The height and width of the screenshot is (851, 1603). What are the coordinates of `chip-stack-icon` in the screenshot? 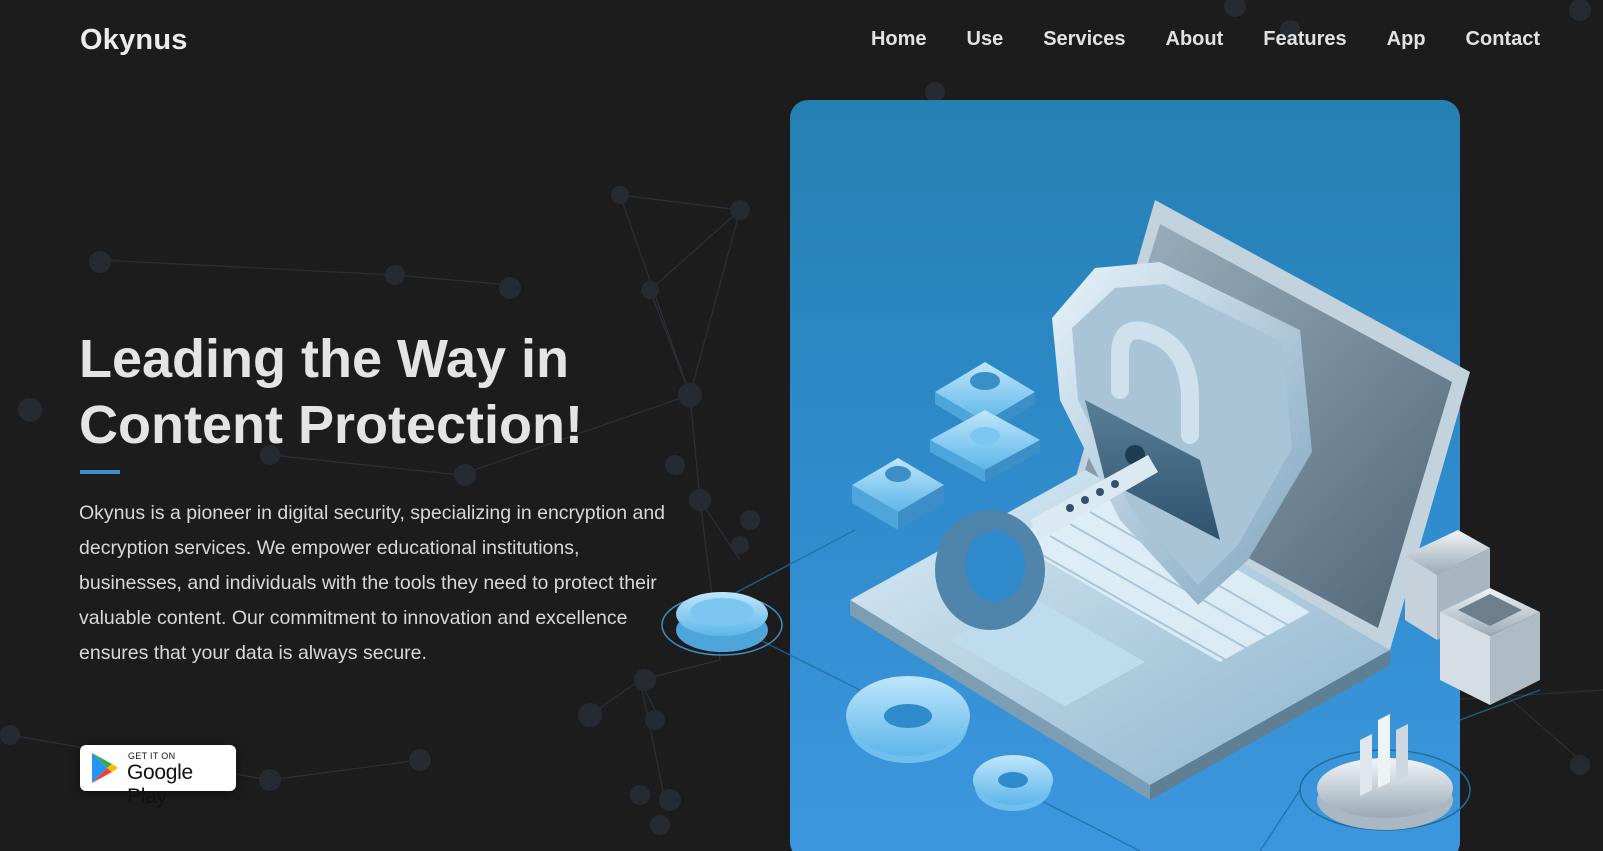 It's located at (985, 422).